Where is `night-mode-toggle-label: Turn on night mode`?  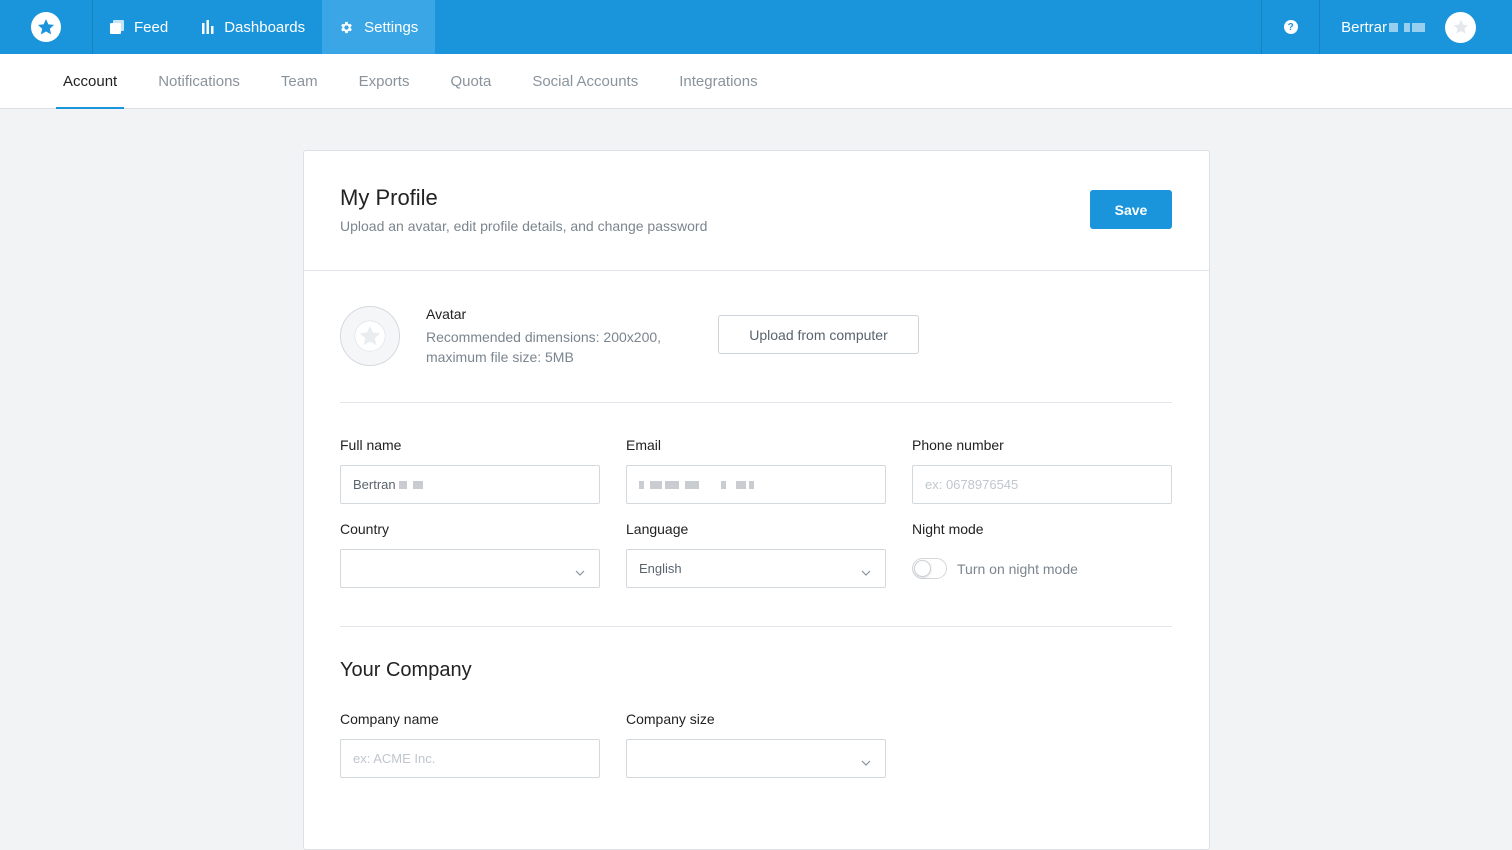
night-mode-toggle-label: Turn on night mode is located at coordinates (1017, 568).